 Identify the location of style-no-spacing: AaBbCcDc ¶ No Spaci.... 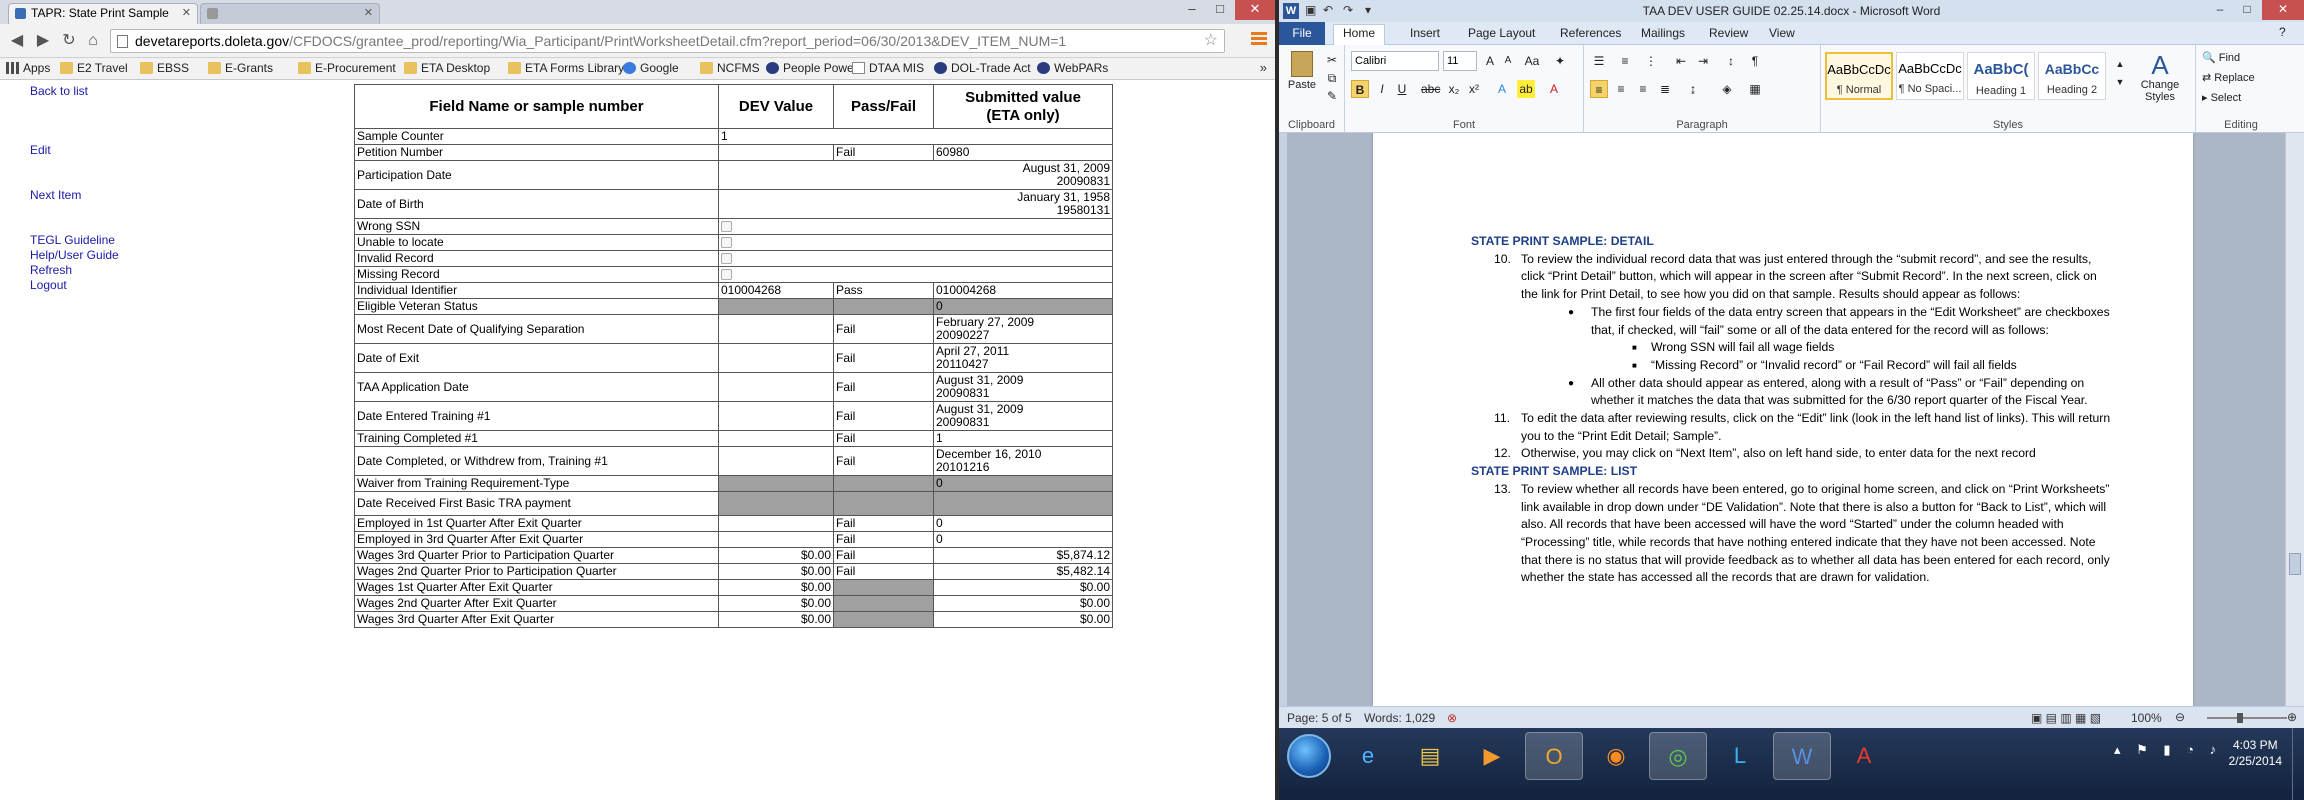
(1930, 76).